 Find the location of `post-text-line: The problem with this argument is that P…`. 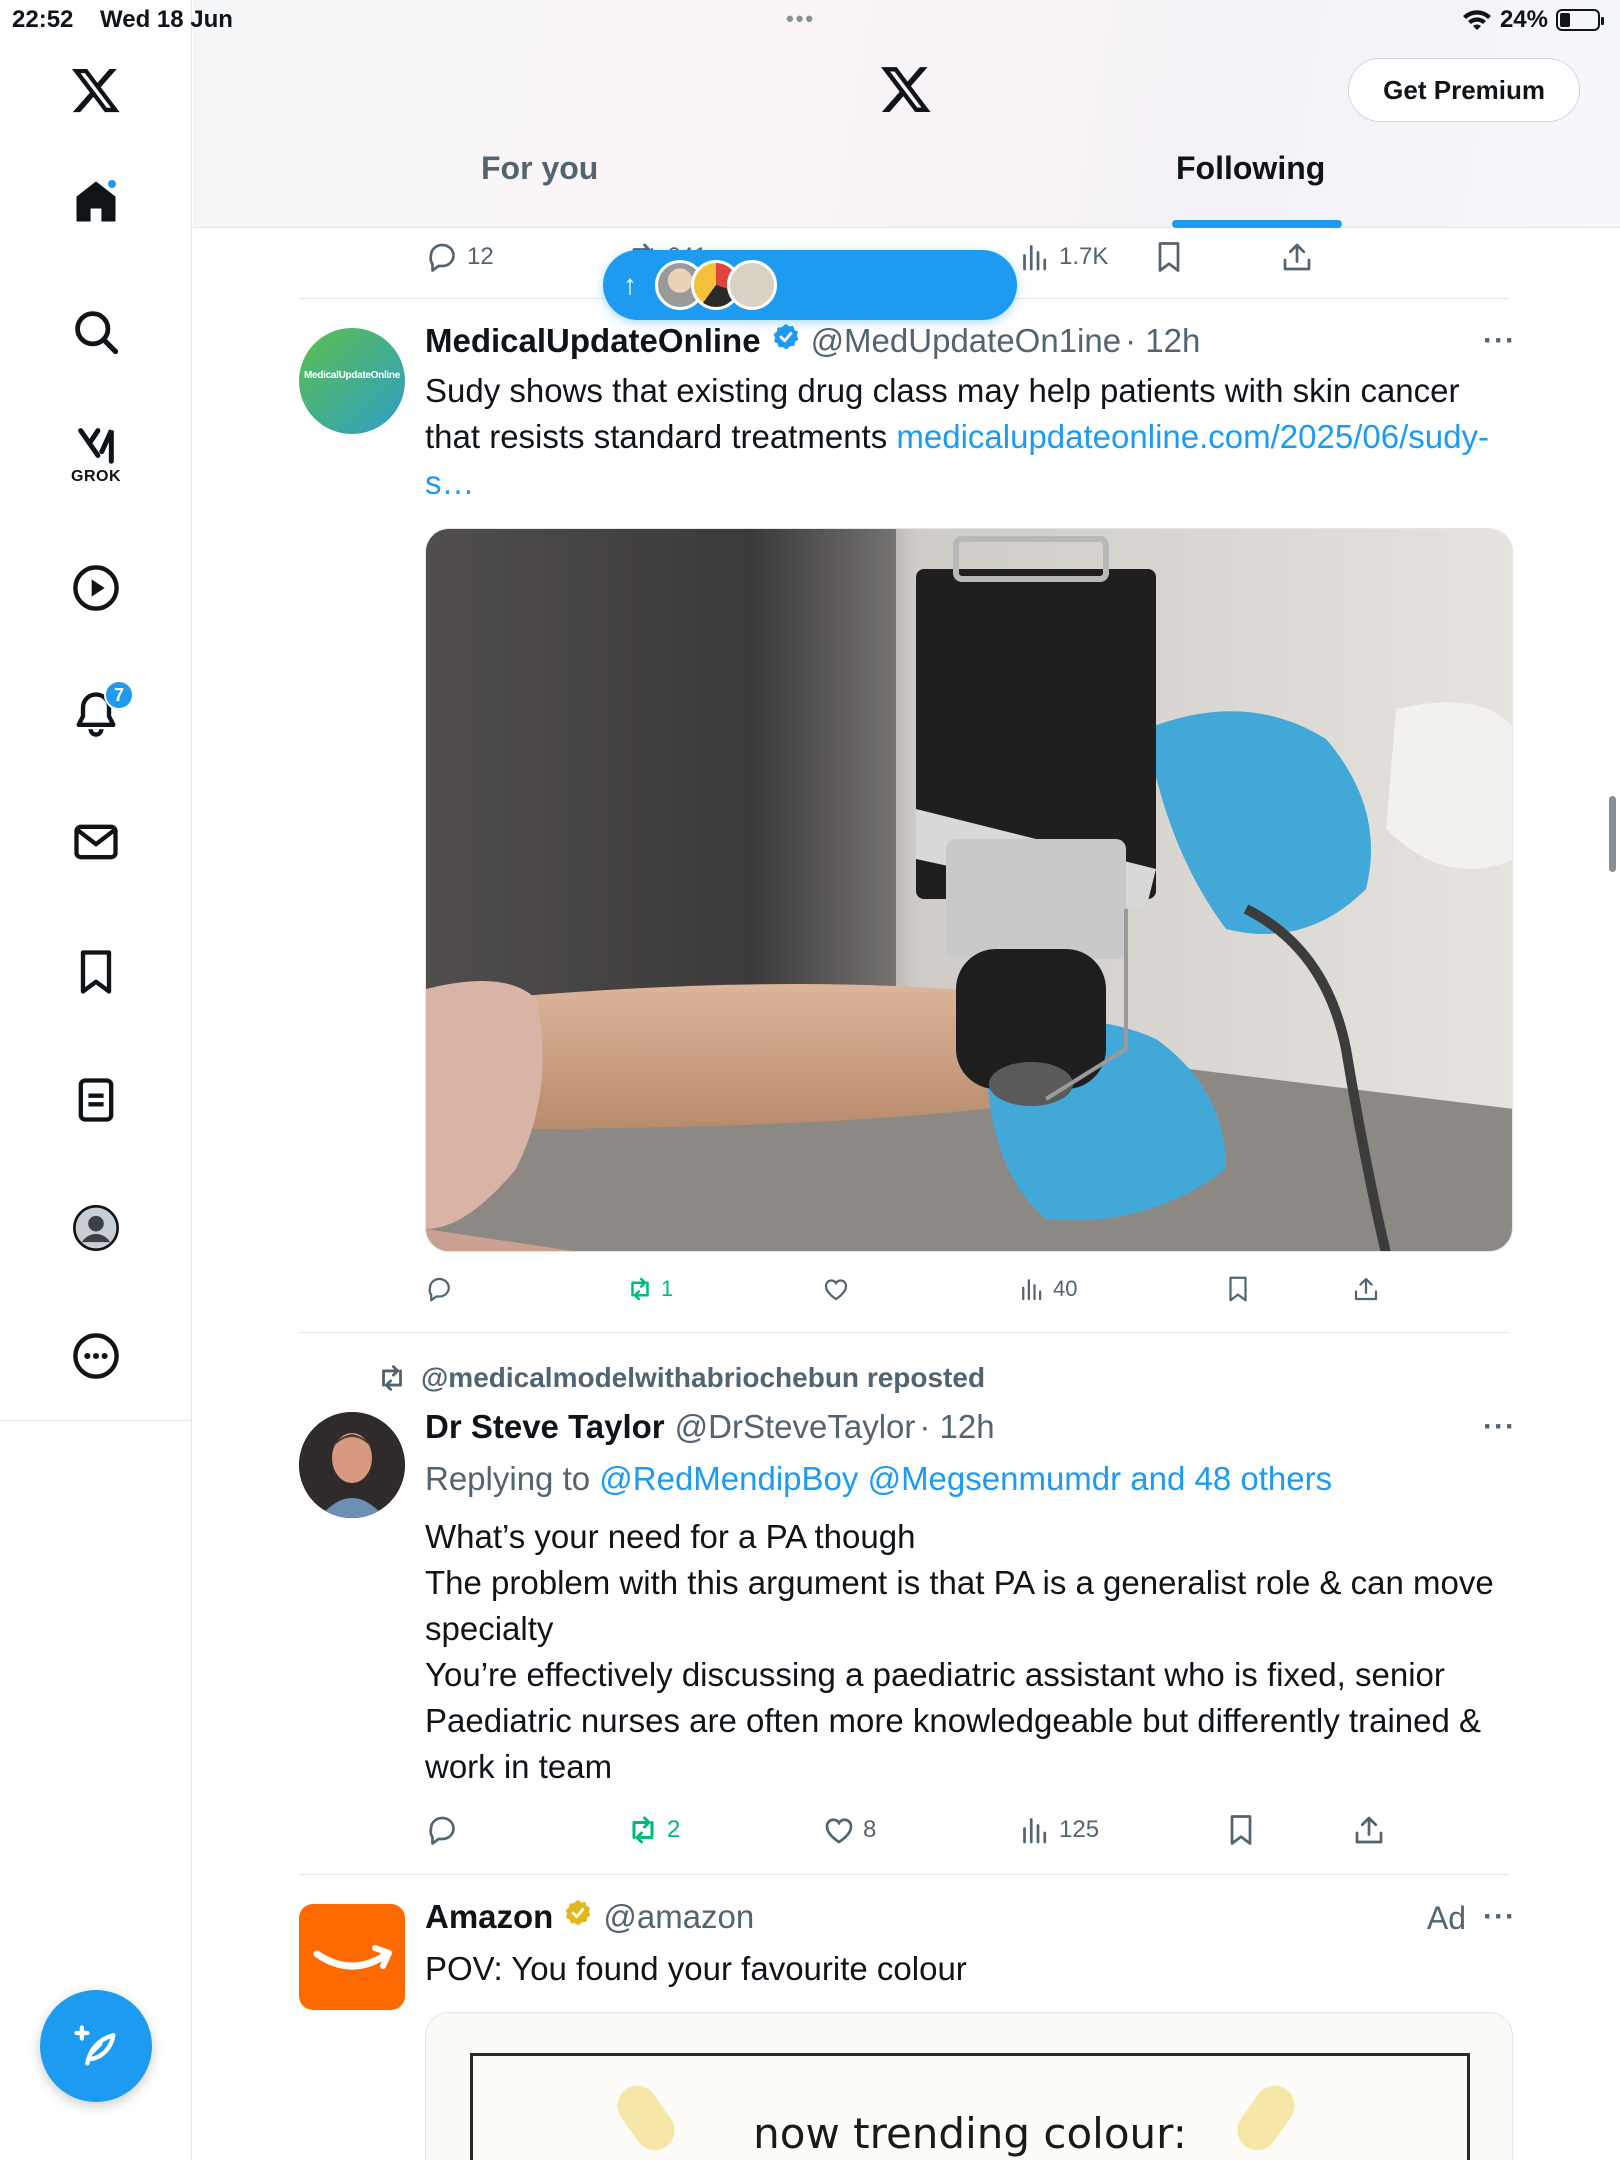

post-text-line: The problem with this argument is that P… is located at coordinates (959, 1605).